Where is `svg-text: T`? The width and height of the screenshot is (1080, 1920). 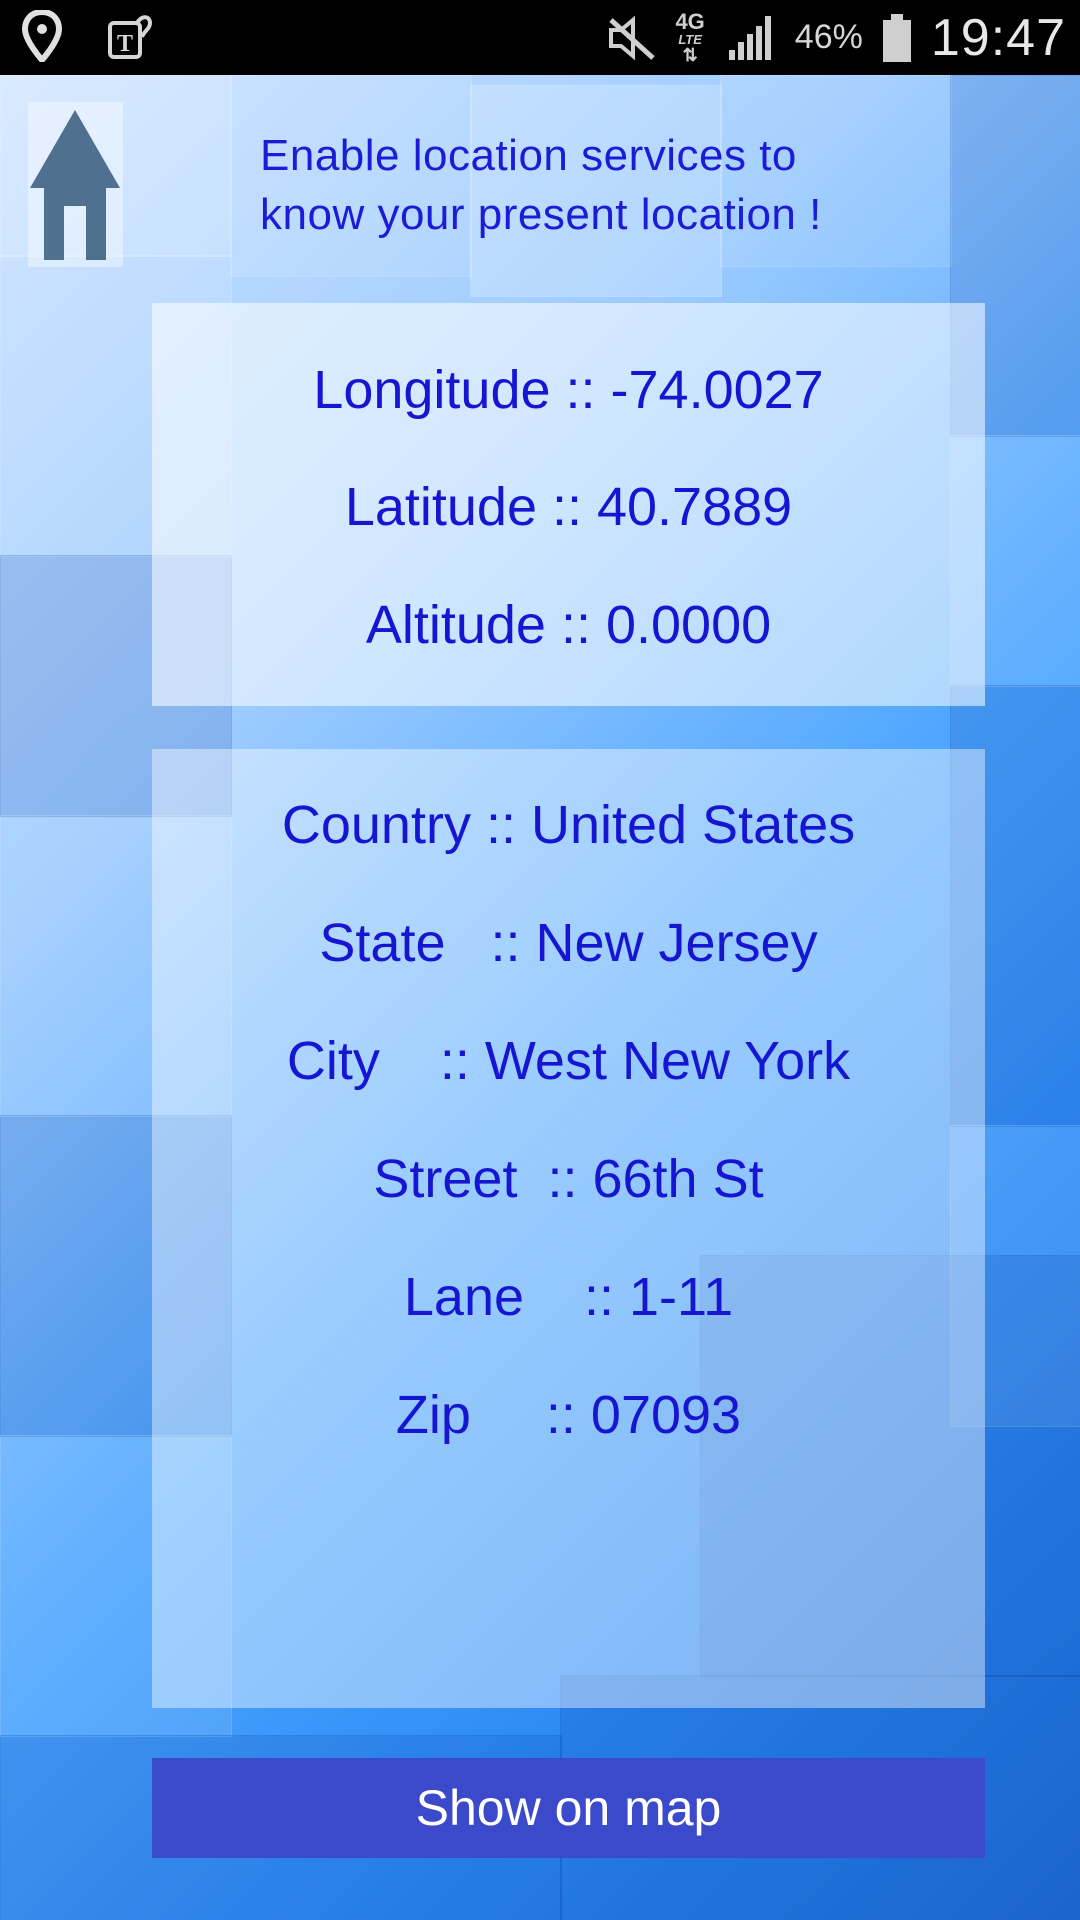 svg-text: T is located at coordinates (125, 44).